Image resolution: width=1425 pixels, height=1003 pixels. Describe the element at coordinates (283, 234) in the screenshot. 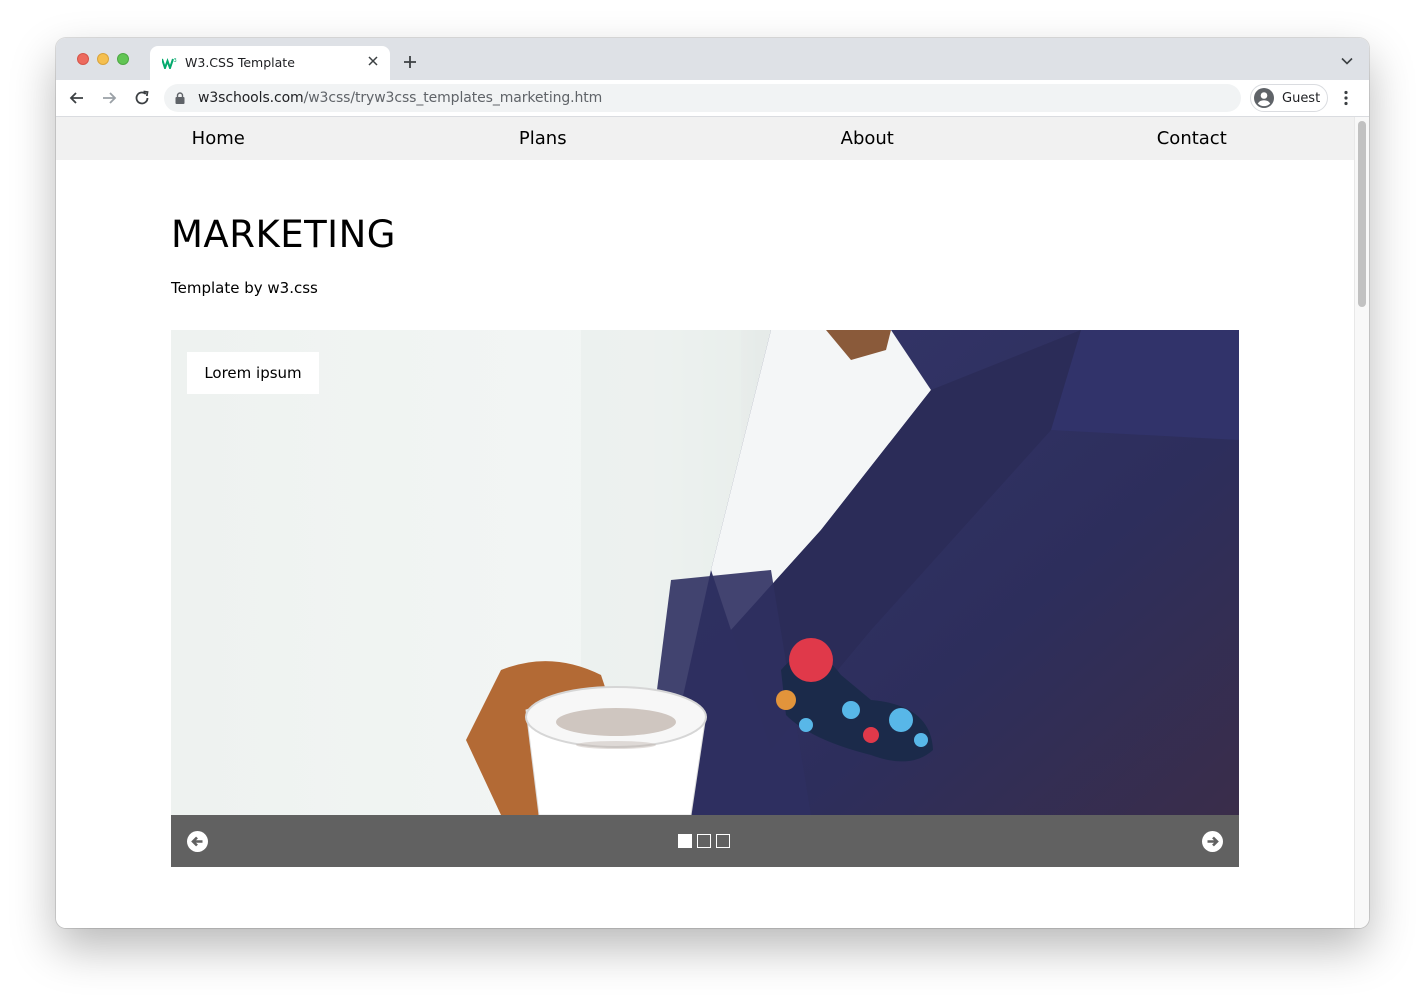

I see `page-title: MARKETING` at that location.